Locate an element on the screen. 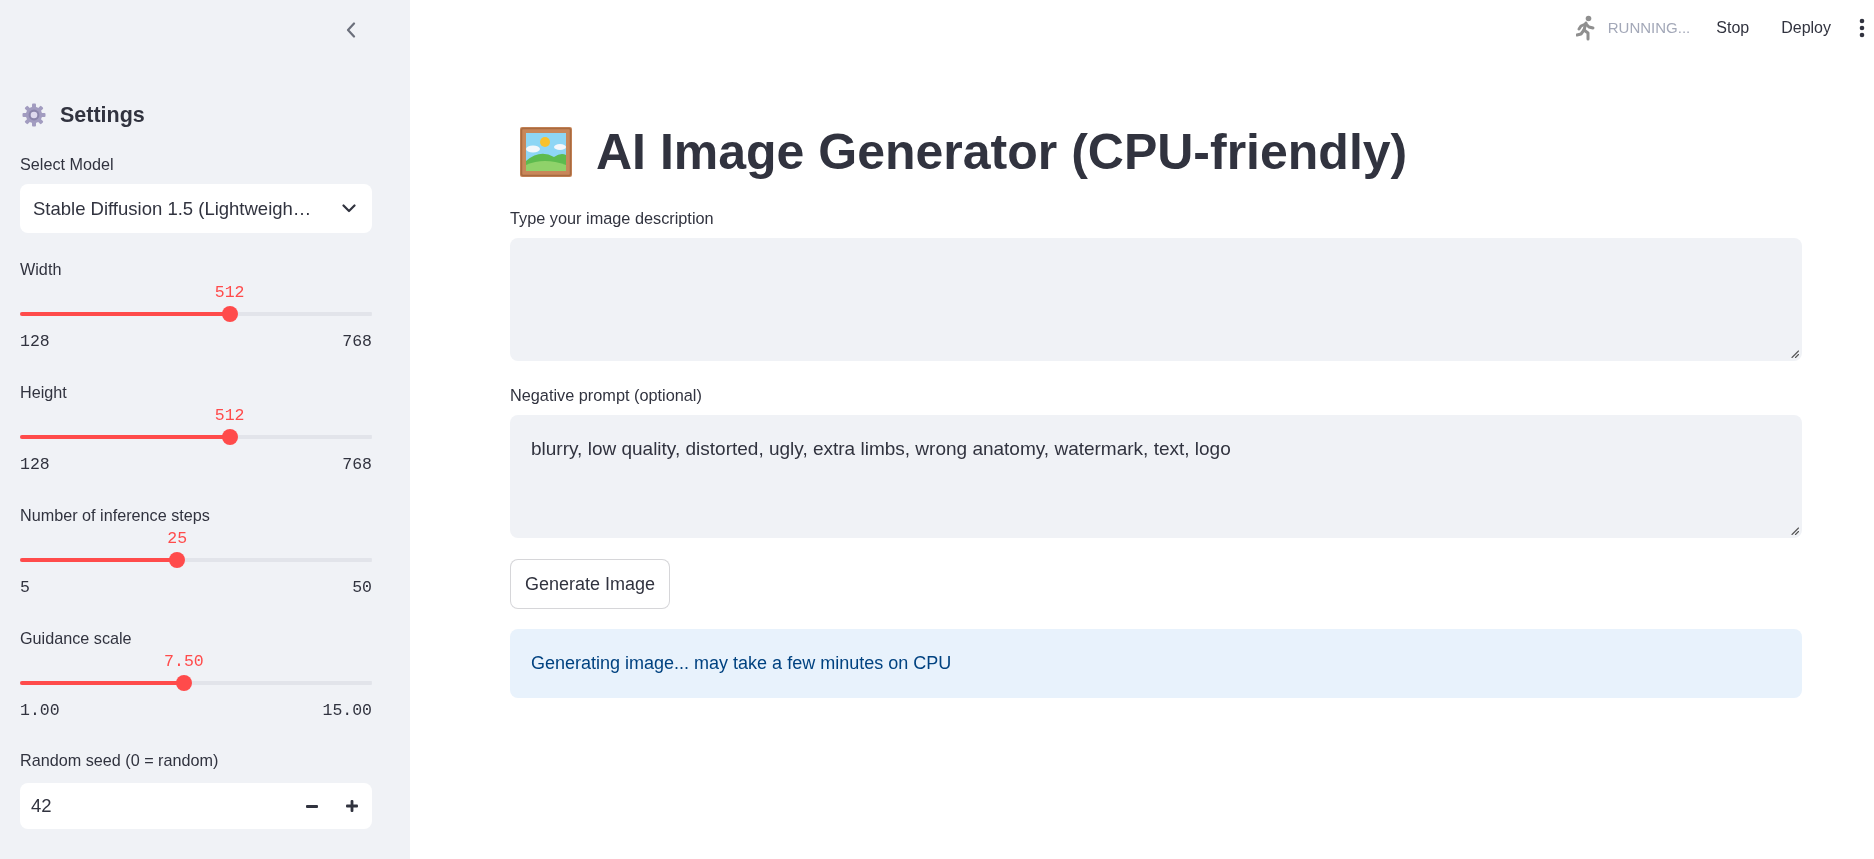  deploy-button: Deploy is located at coordinates (1806, 27).